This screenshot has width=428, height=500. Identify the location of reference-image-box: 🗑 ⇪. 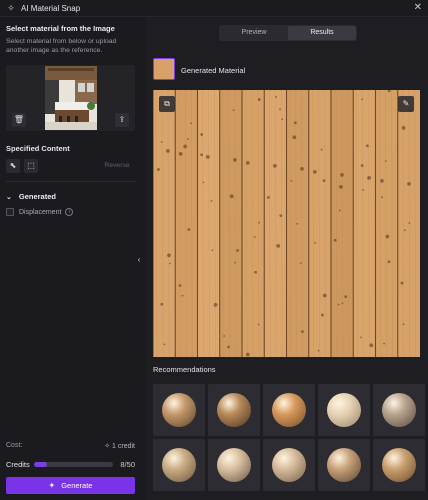
(70, 98).